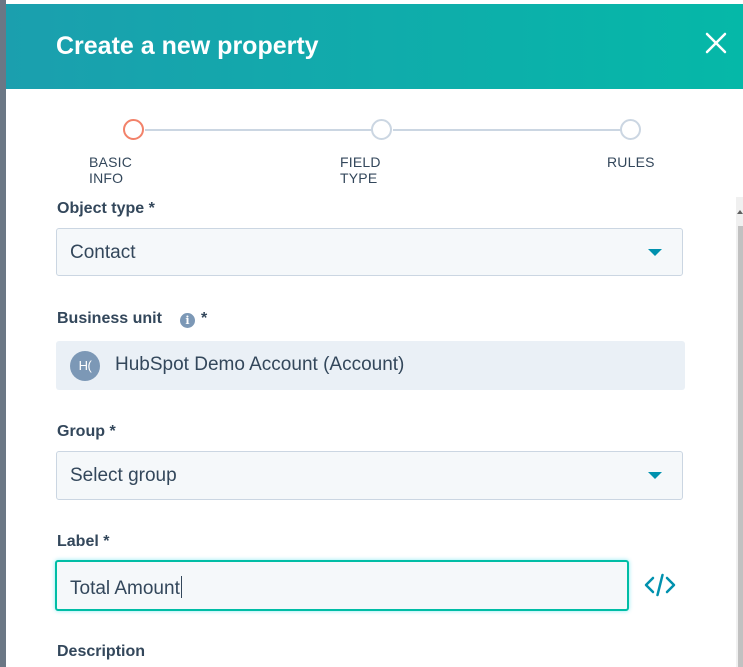 The height and width of the screenshot is (667, 743). I want to click on step-indicator-rules, so click(630, 129).